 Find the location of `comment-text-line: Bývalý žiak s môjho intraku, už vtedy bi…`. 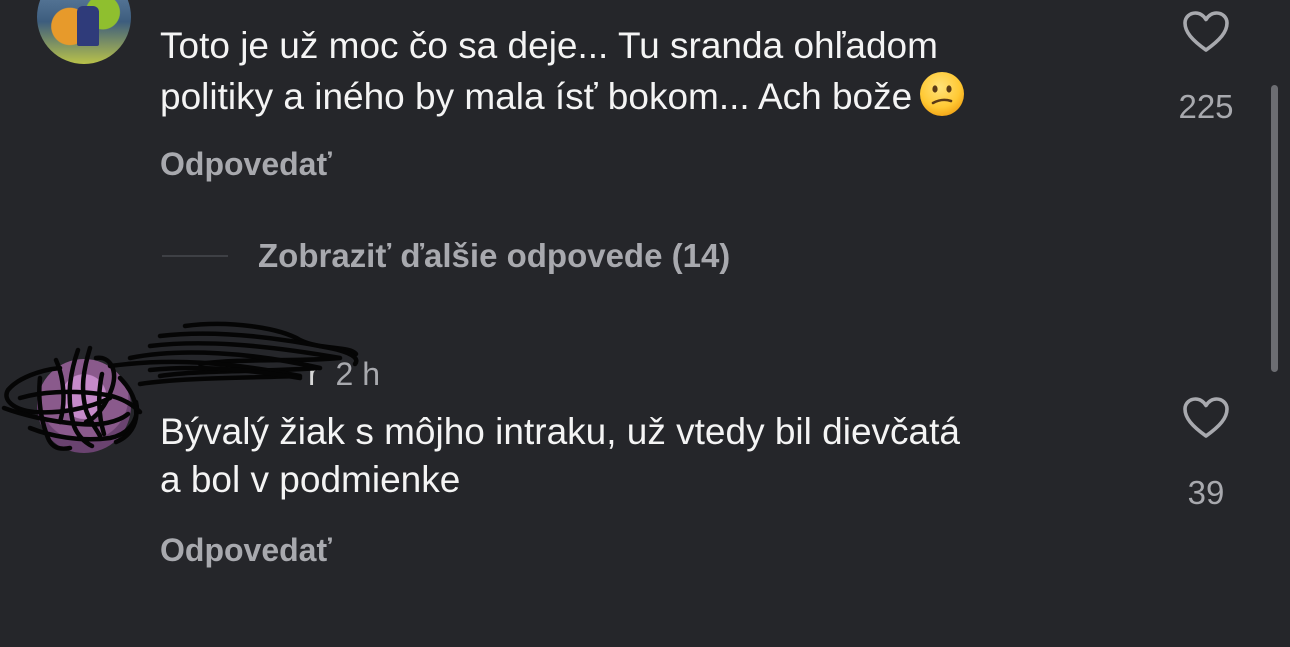

comment-text-line: Bývalý žiak s môjho intraku, už vtedy bi… is located at coordinates (560, 431).